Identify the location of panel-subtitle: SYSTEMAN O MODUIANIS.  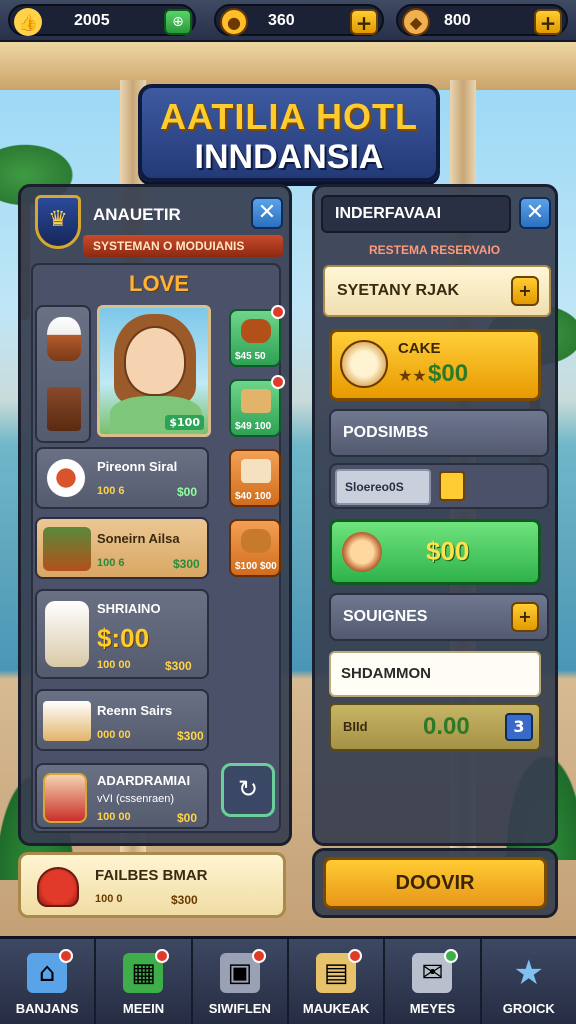
(183, 246).